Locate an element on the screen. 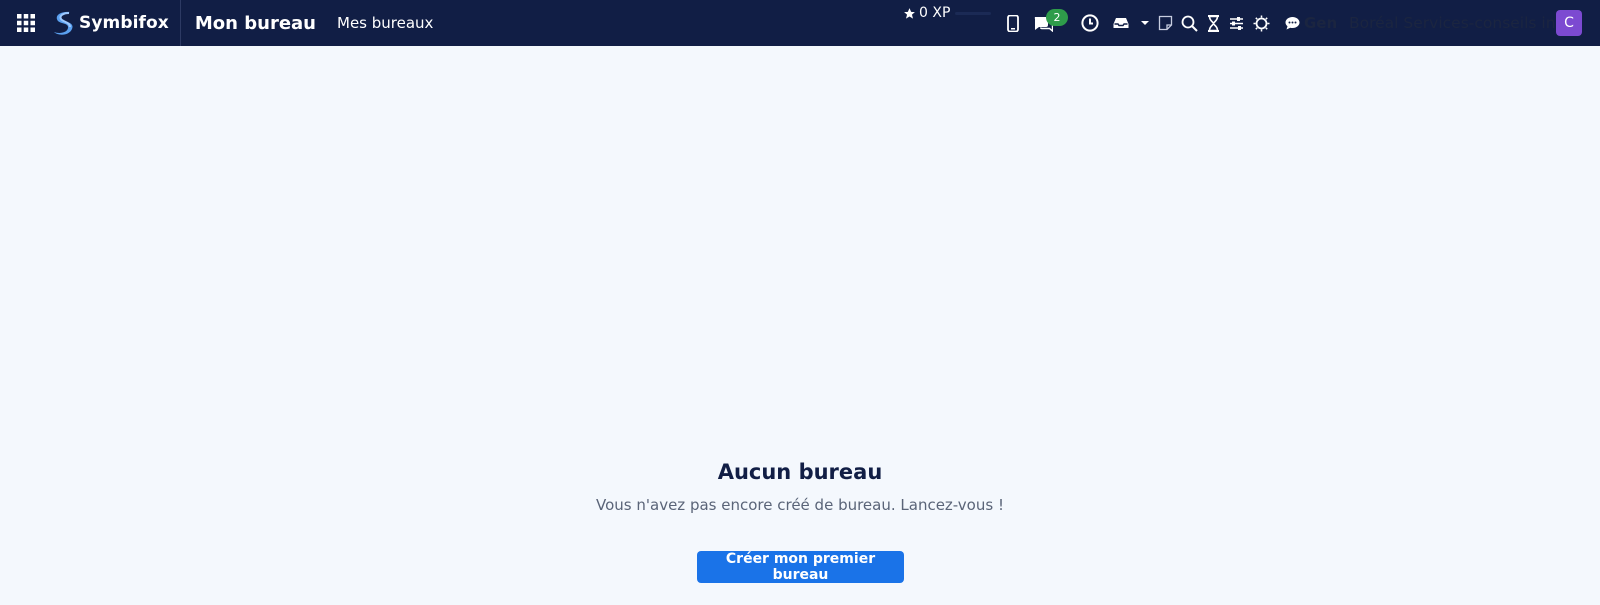  notes-button is located at coordinates (1165, 23).